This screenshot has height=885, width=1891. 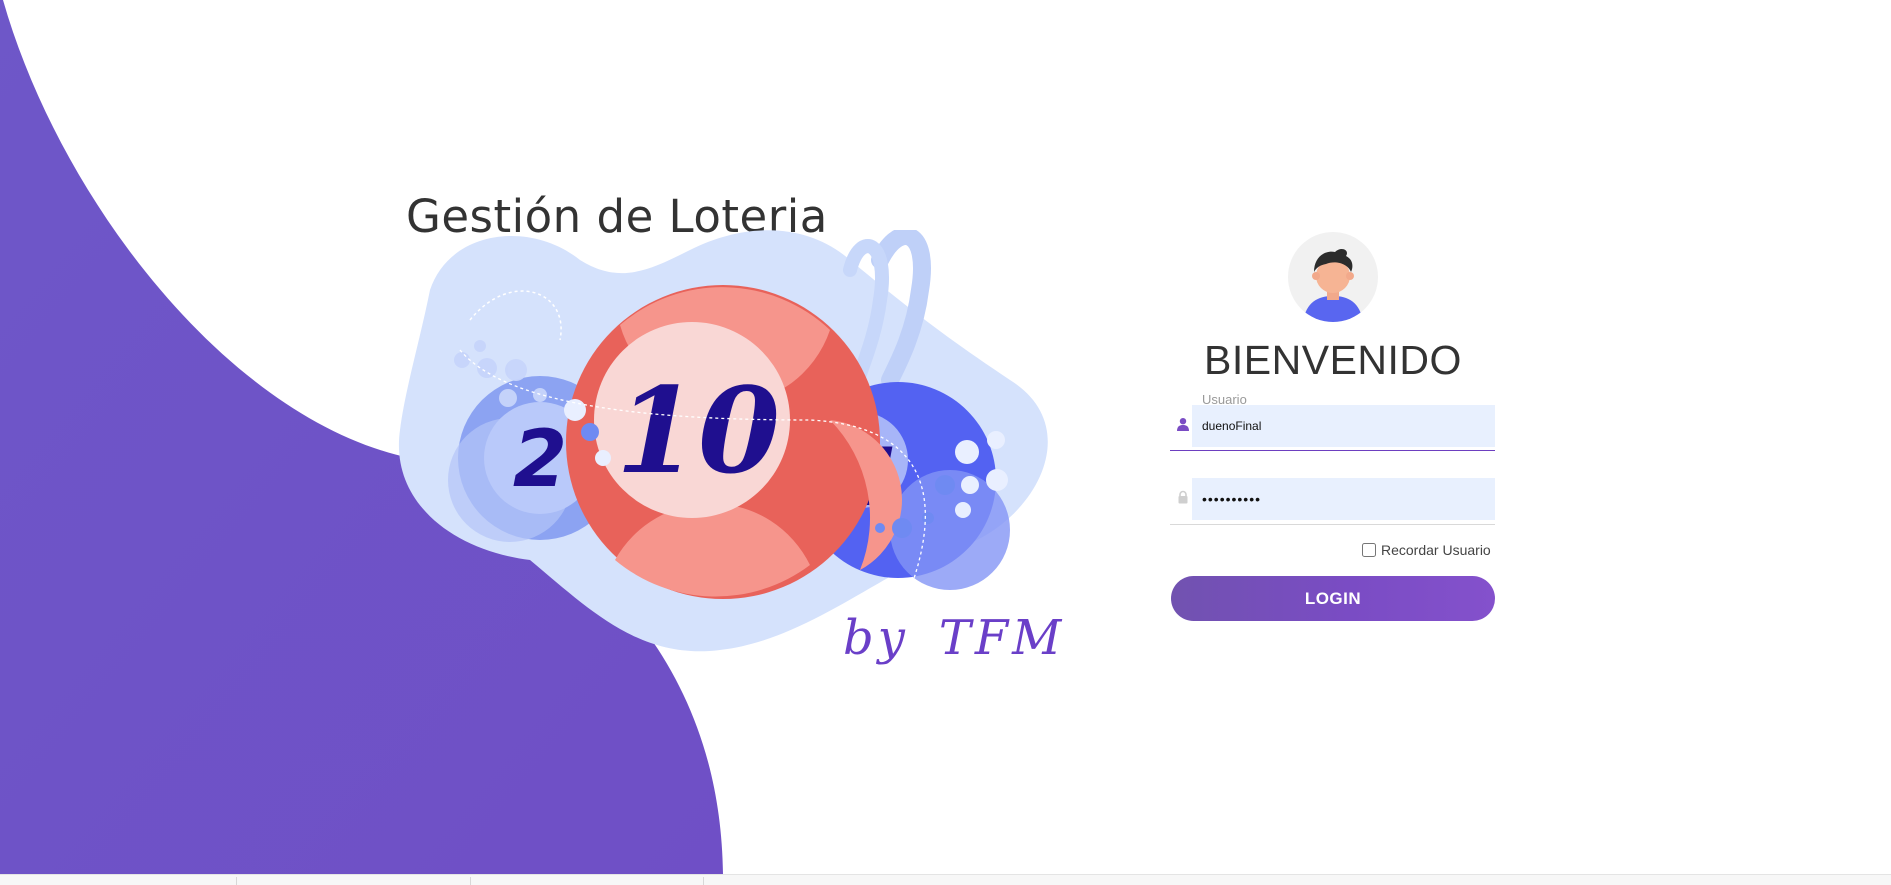 I want to click on remember-user: Recordar Usuario, so click(x=1426, y=550).